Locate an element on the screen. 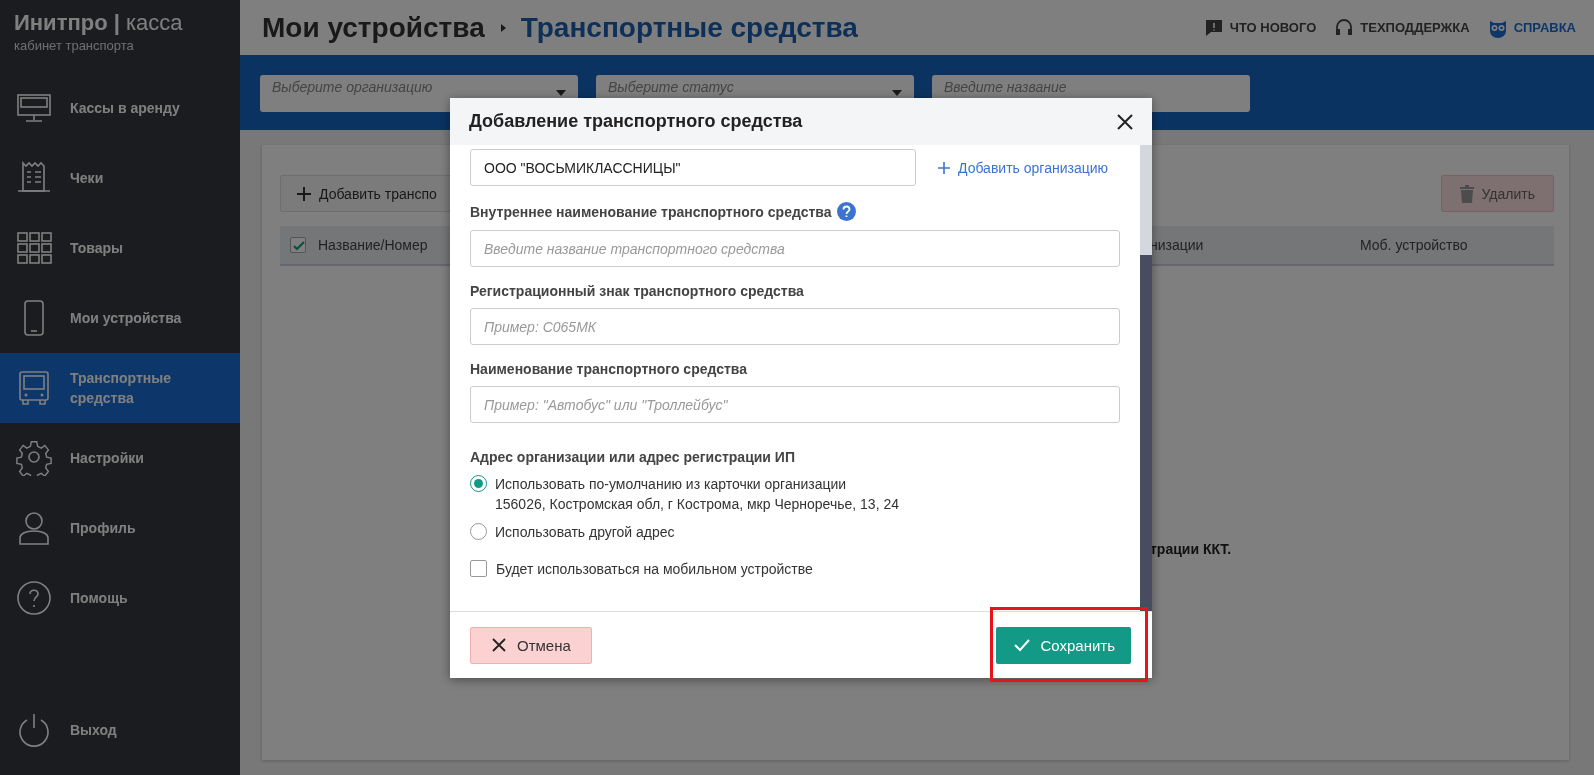  close-button is located at coordinates (1125, 121).